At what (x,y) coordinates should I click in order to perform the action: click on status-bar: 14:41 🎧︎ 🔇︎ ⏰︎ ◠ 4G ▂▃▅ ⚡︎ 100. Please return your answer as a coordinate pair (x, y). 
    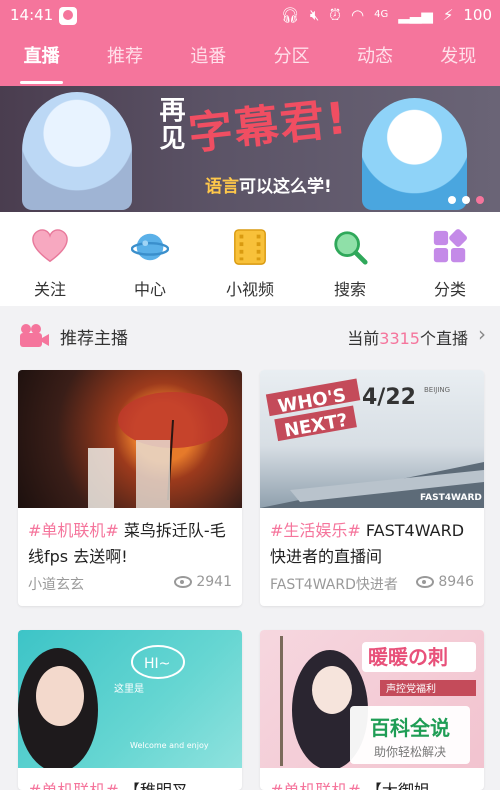
    Looking at the image, I should click on (250, 16).